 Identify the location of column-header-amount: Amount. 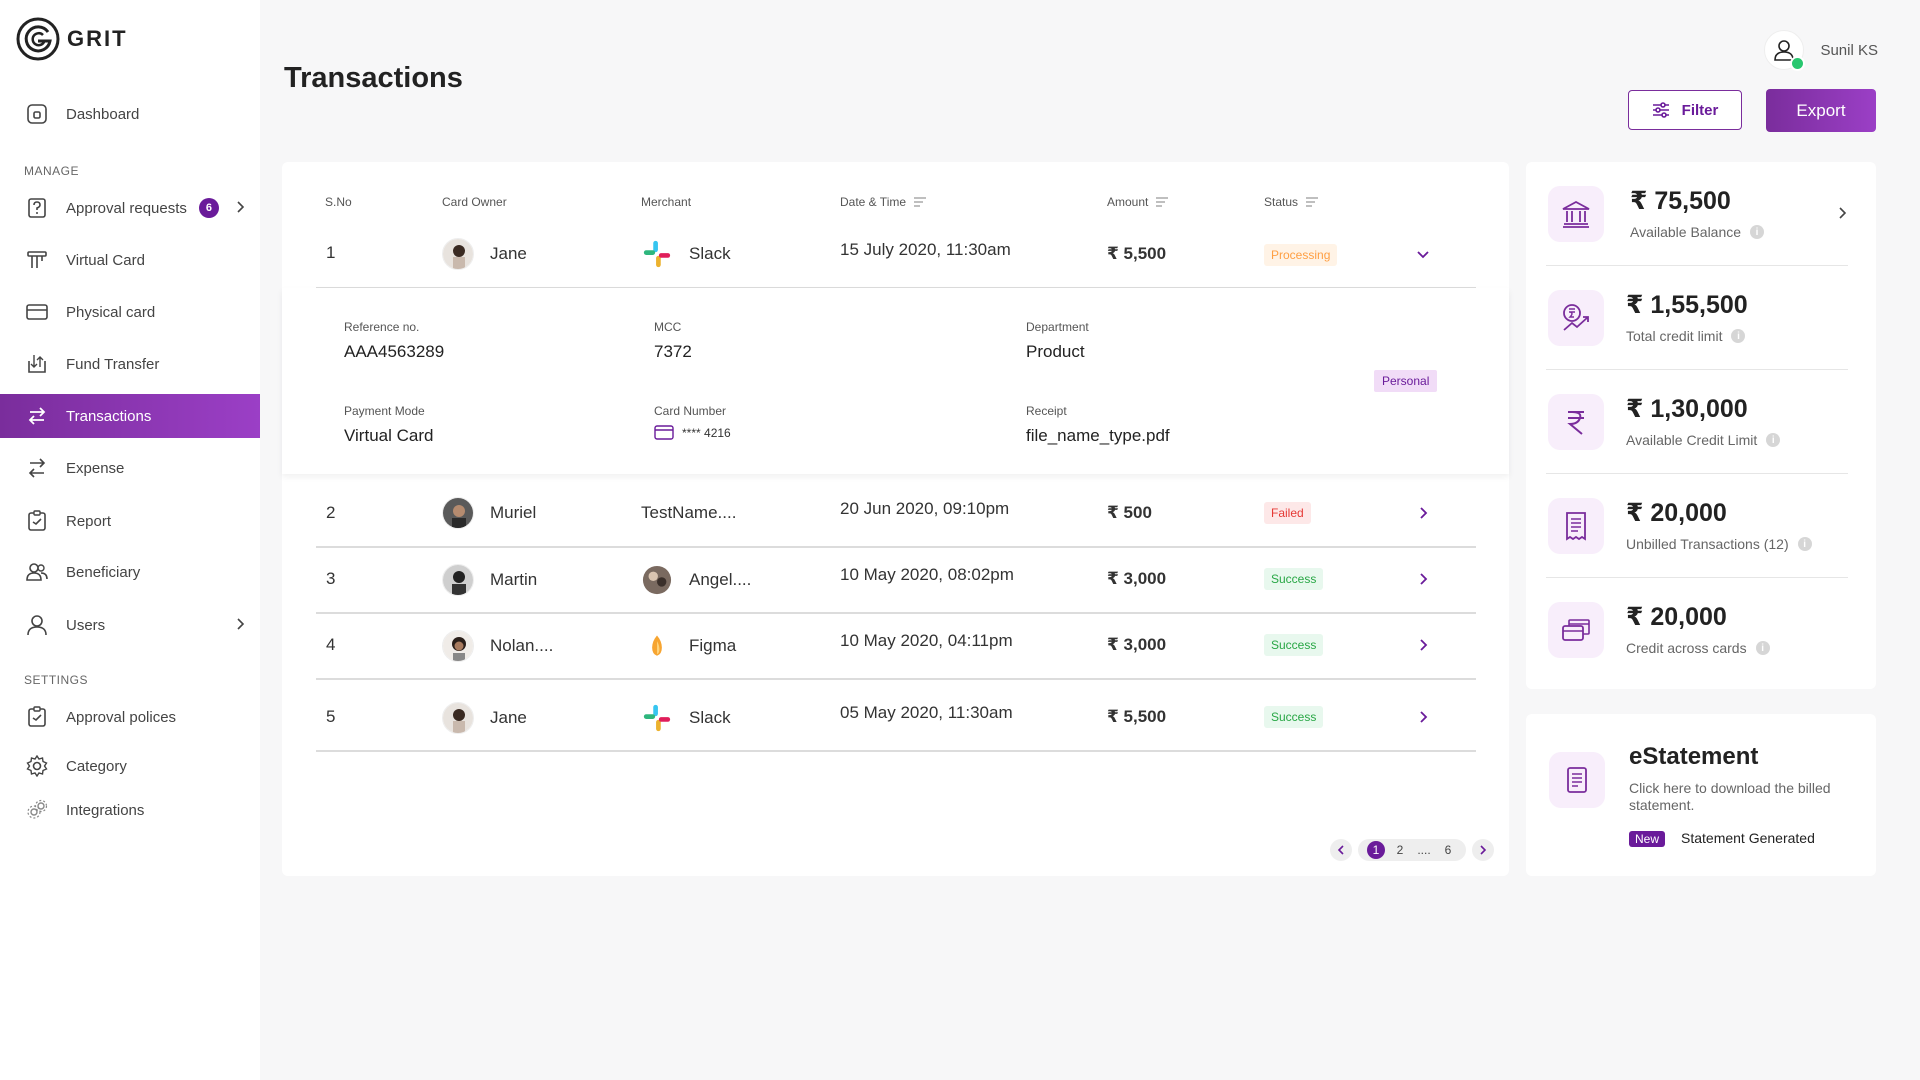
(1138, 202).